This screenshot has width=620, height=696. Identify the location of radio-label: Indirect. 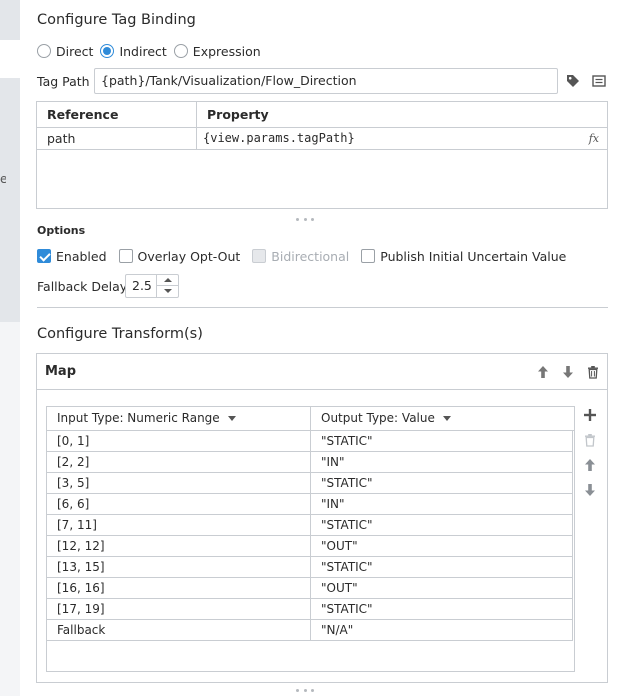
(143, 51).